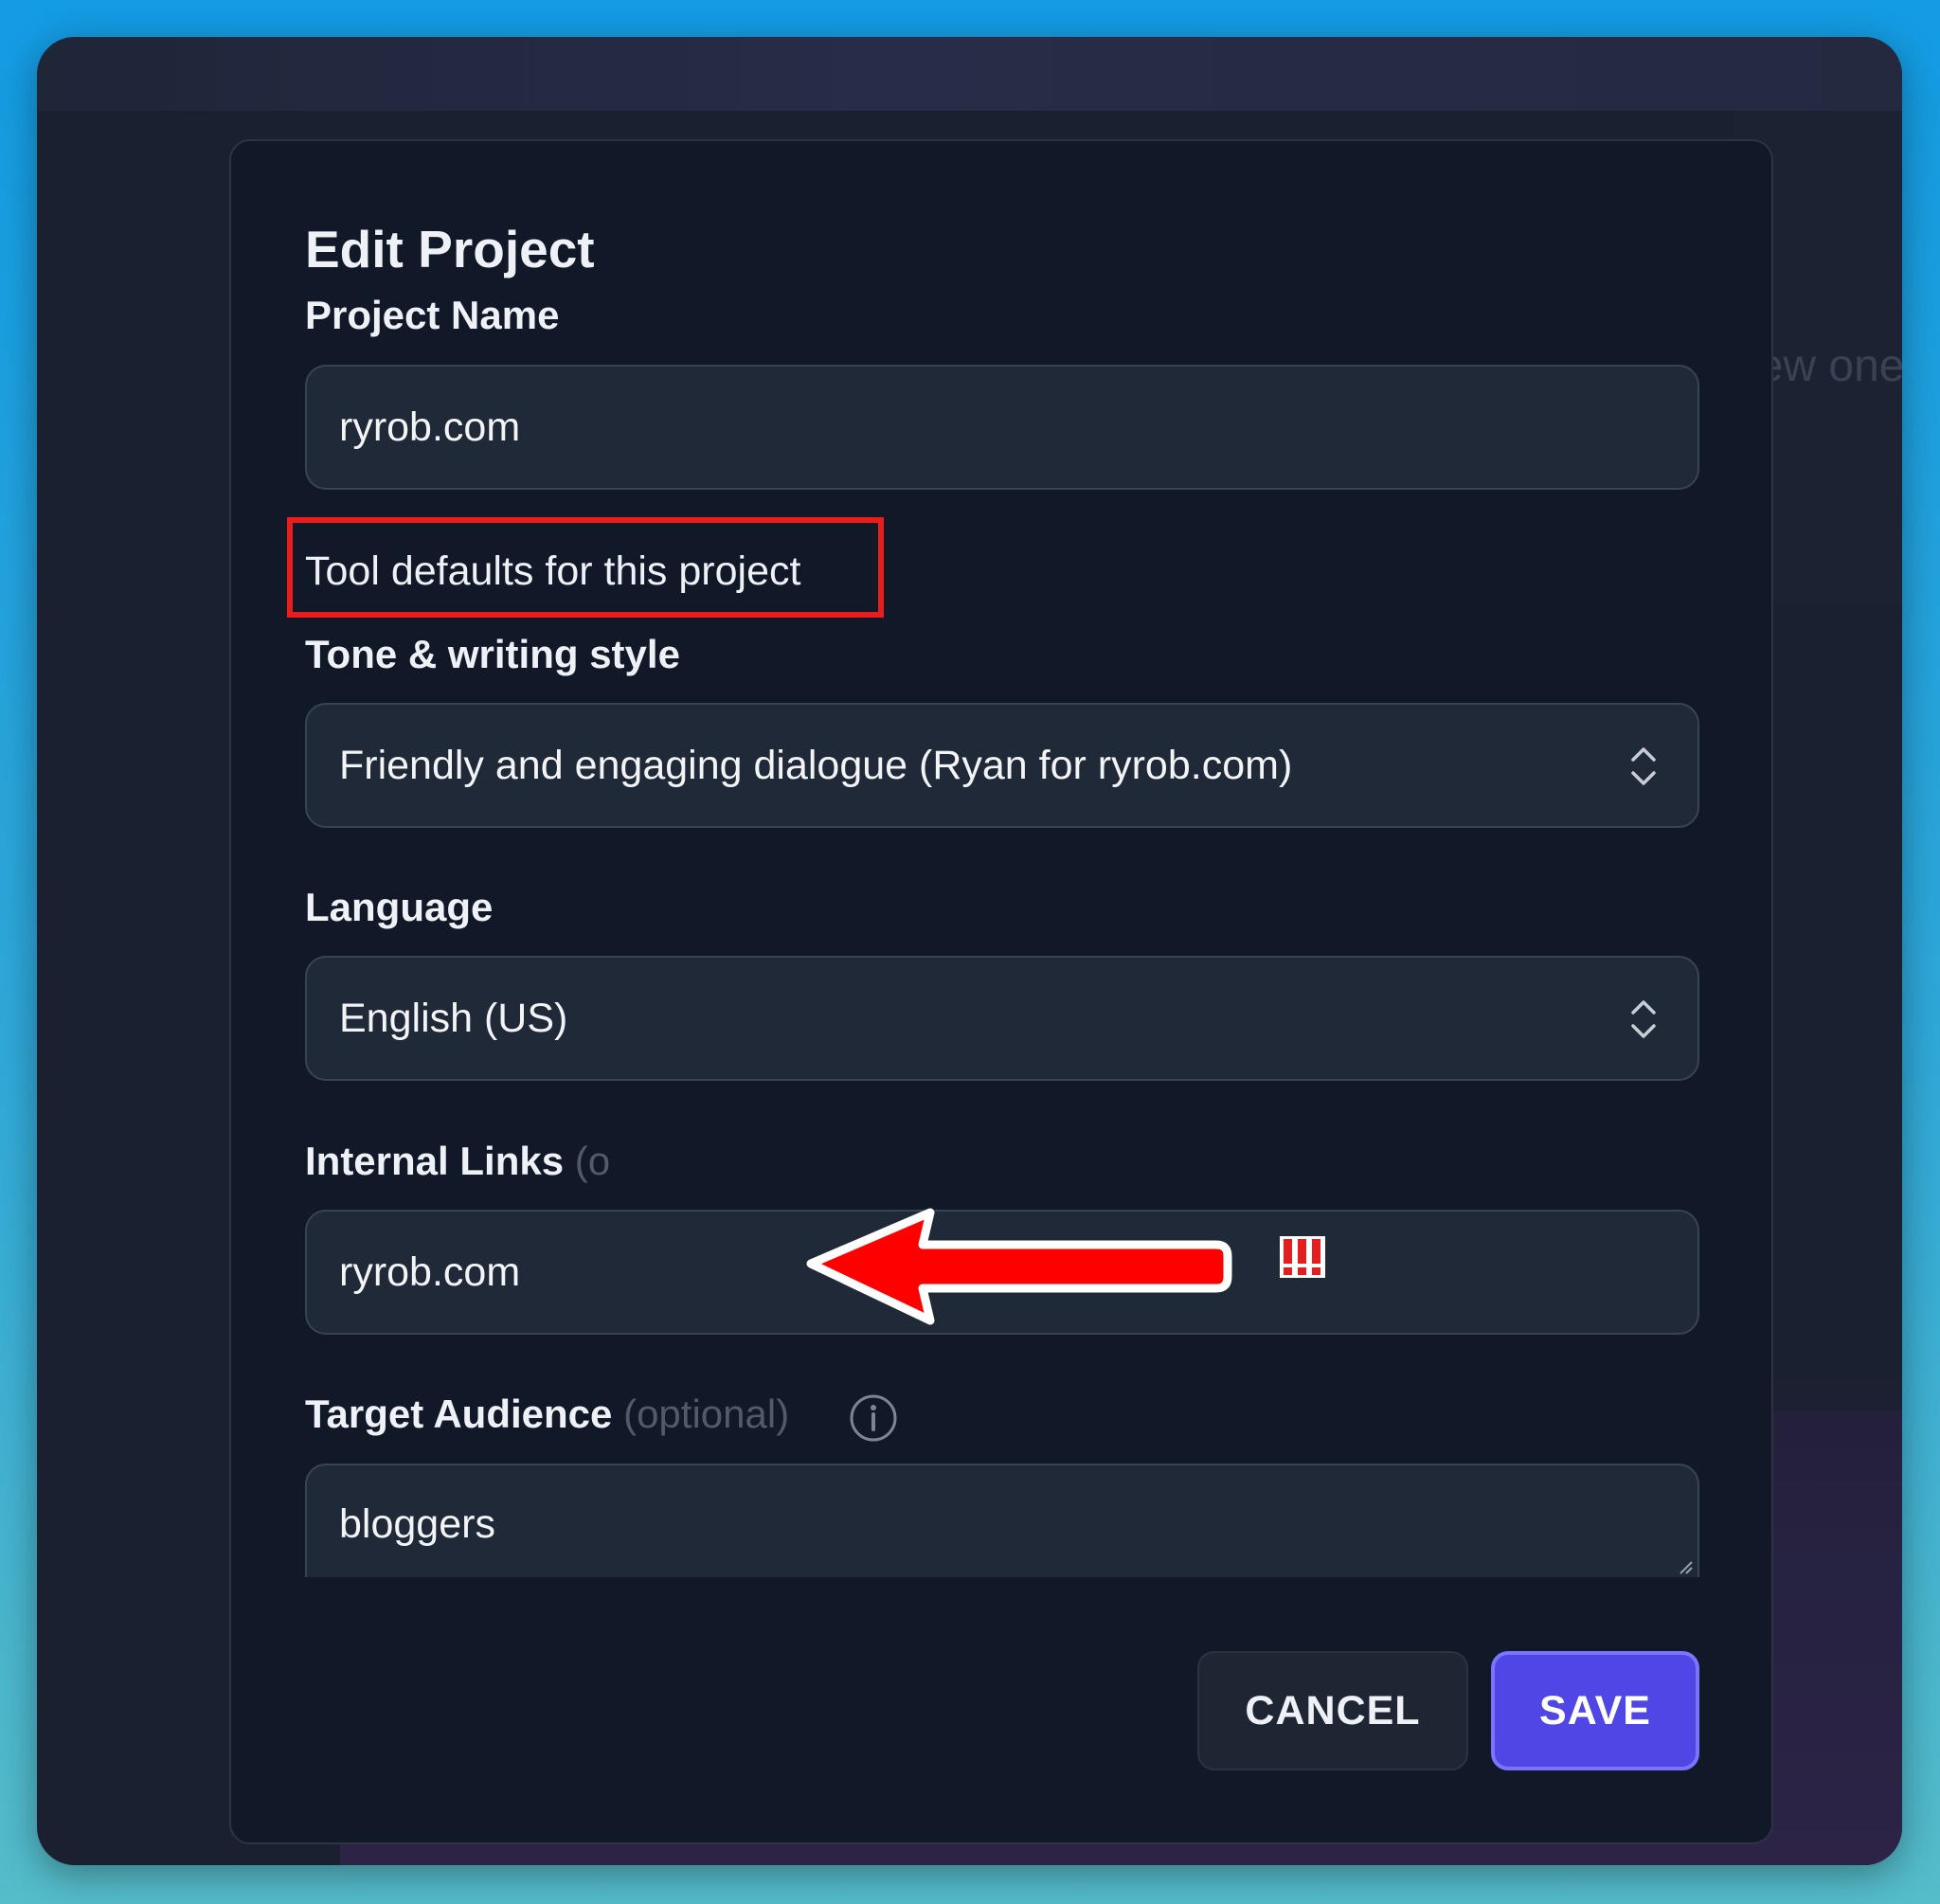 The height and width of the screenshot is (1904, 1940). Describe the element at coordinates (459, 1414) in the screenshot. I see `target-audience-label-text: Target Audience` at that location.